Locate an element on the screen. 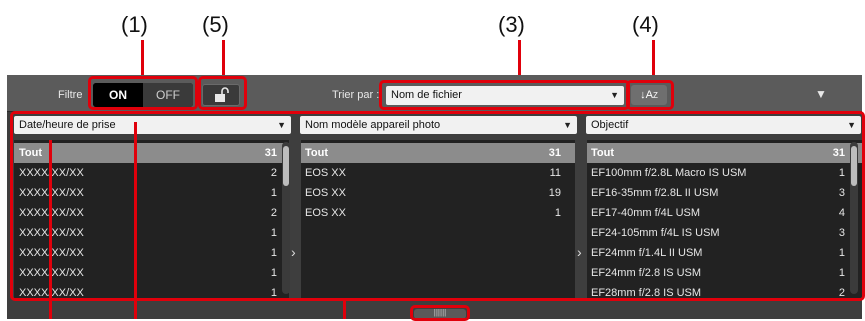  callout-1: (1) is located at coordinates (134, 24).